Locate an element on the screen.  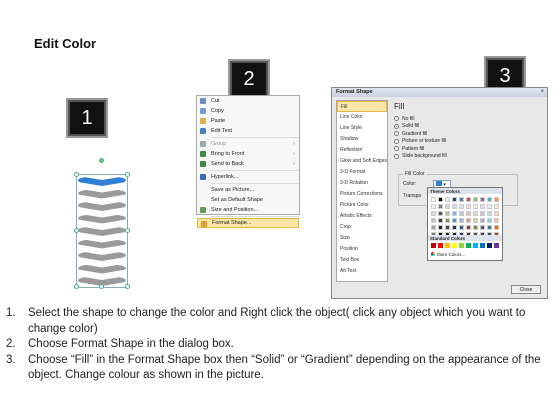
nav-item-alt-text: Alt Text is located at coordinates (362, 271).